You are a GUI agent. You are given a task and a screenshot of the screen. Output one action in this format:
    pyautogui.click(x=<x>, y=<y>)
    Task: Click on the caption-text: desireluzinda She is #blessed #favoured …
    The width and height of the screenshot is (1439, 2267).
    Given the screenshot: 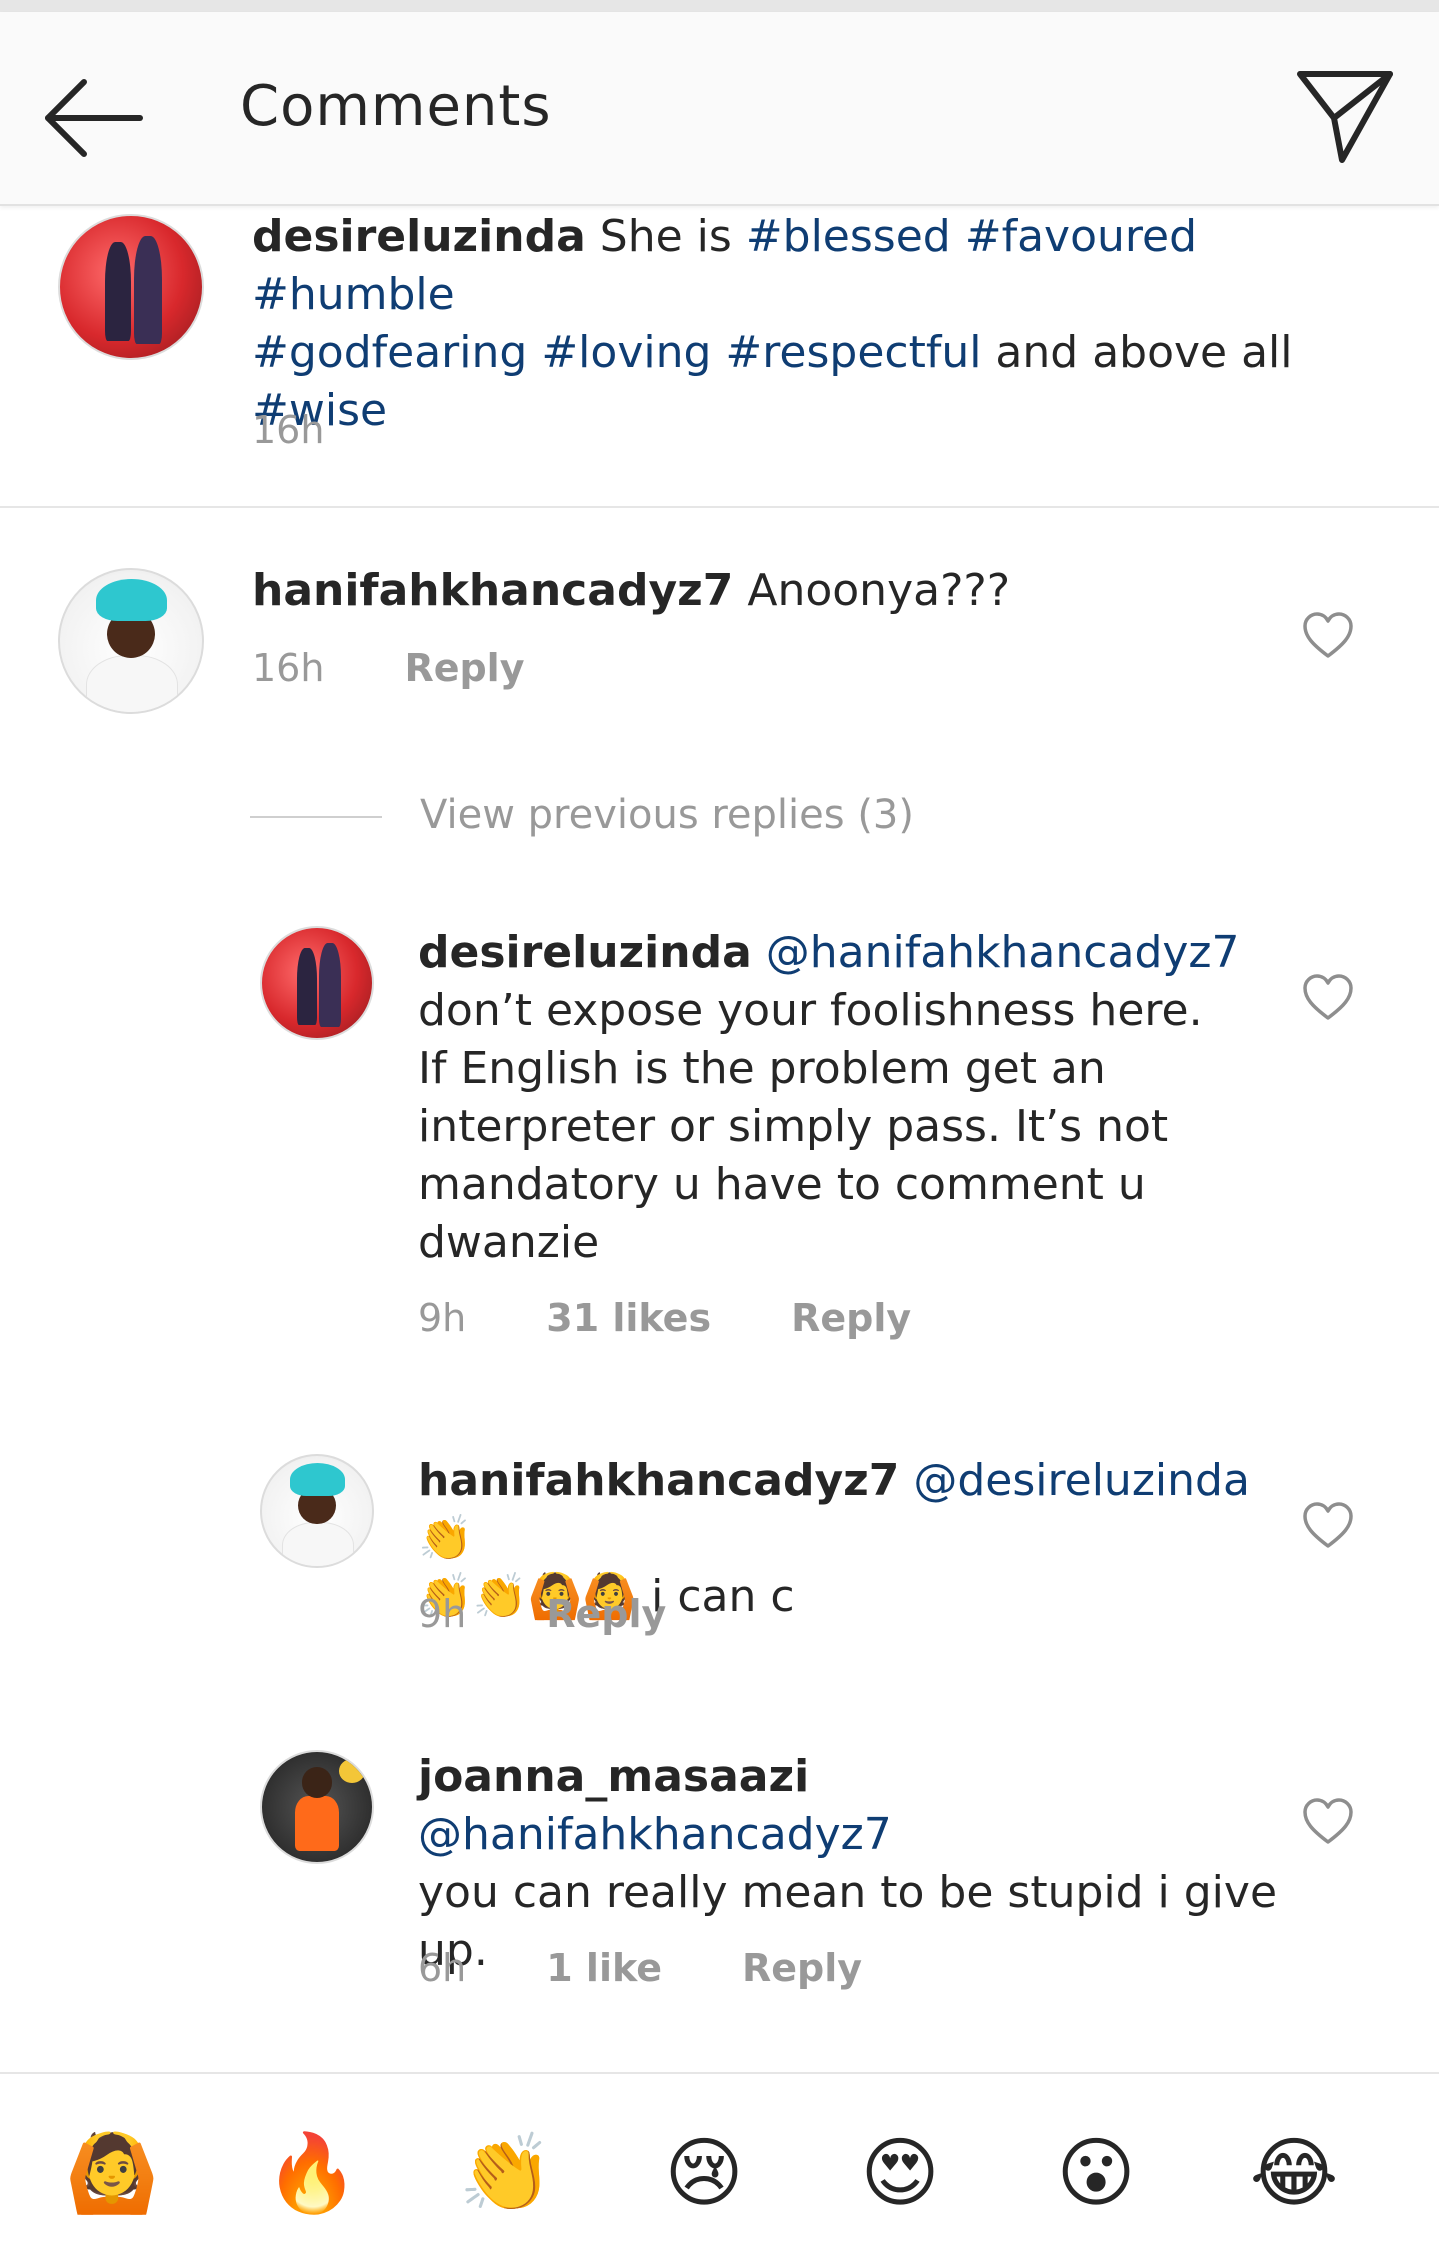 What is the action you would take?
    pyautogui.click(x=802, y=324)
    